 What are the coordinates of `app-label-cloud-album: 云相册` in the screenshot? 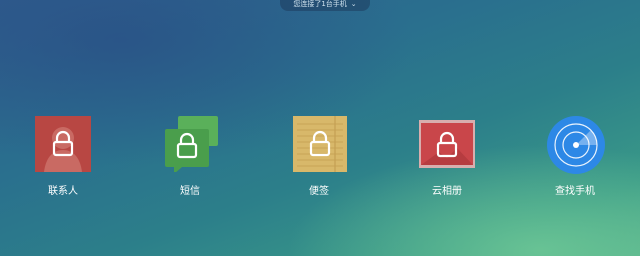 It's located at (447, 191).